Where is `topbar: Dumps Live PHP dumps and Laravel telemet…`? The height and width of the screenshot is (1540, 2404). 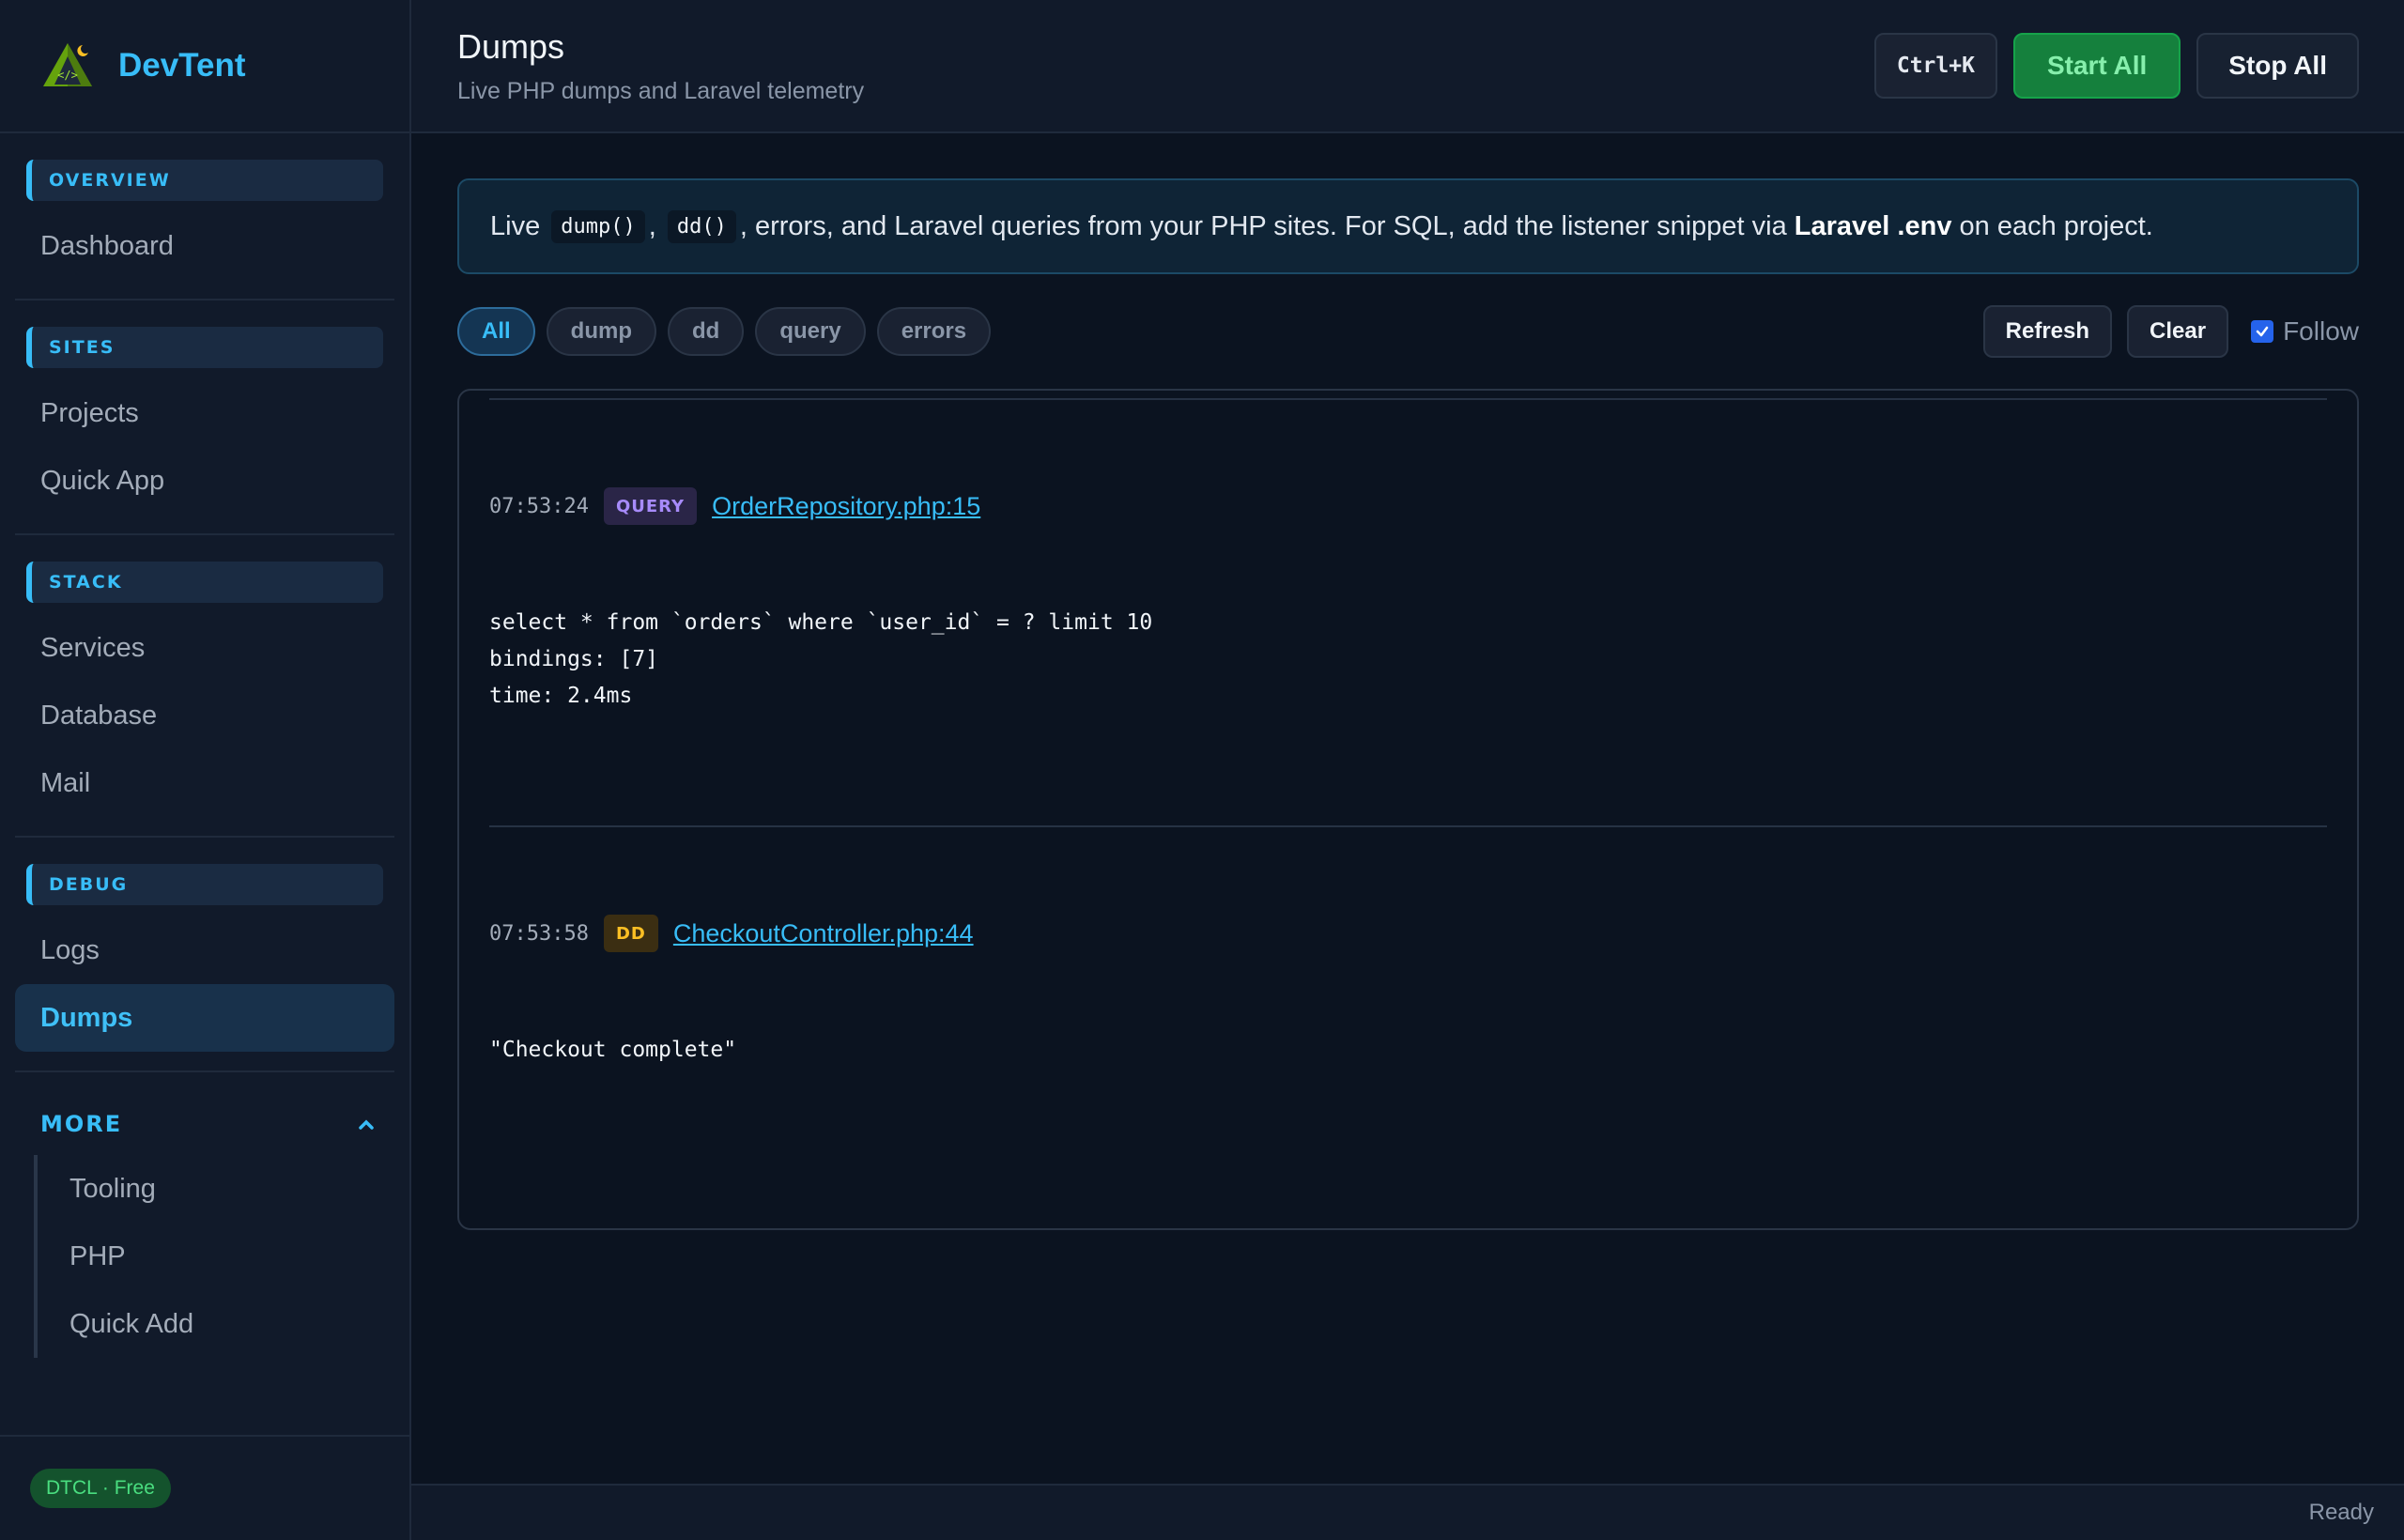 topbar: Dumps Live PHP dumps and Laravel telemet… is located at coordinates (1407, 66).